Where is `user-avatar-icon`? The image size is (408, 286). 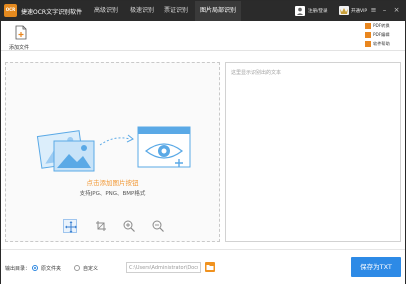
user-avatar-icon is located at coordinates (300, 11).